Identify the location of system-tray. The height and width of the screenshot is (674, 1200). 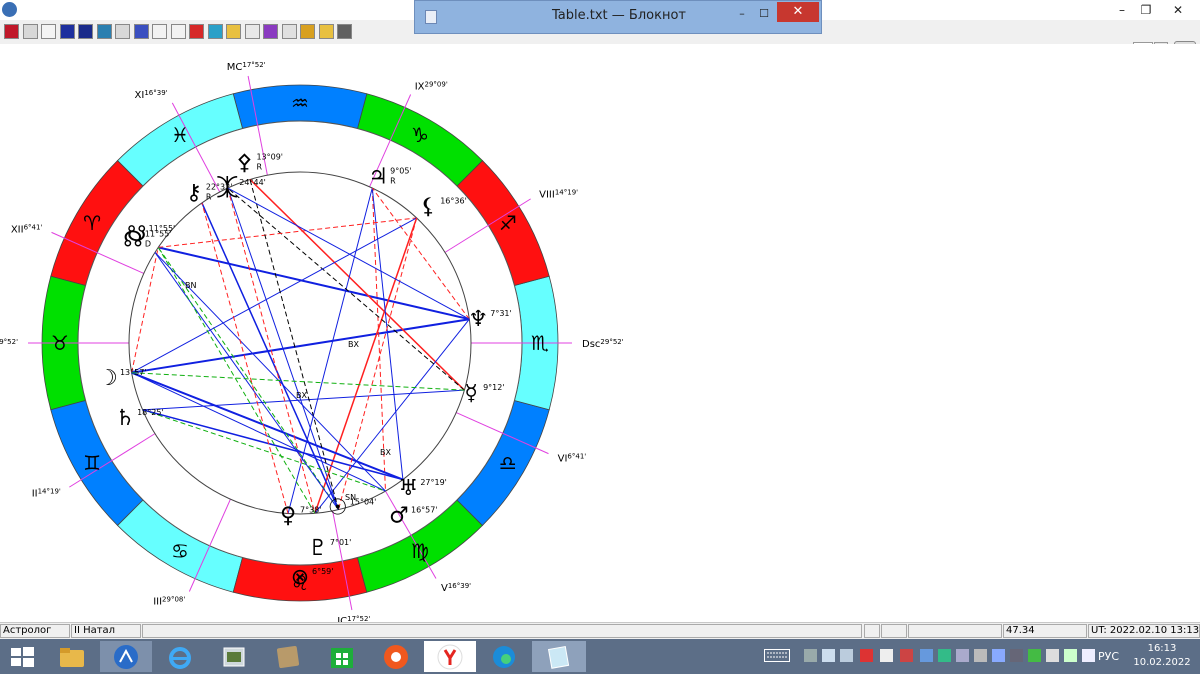
(940, 656).